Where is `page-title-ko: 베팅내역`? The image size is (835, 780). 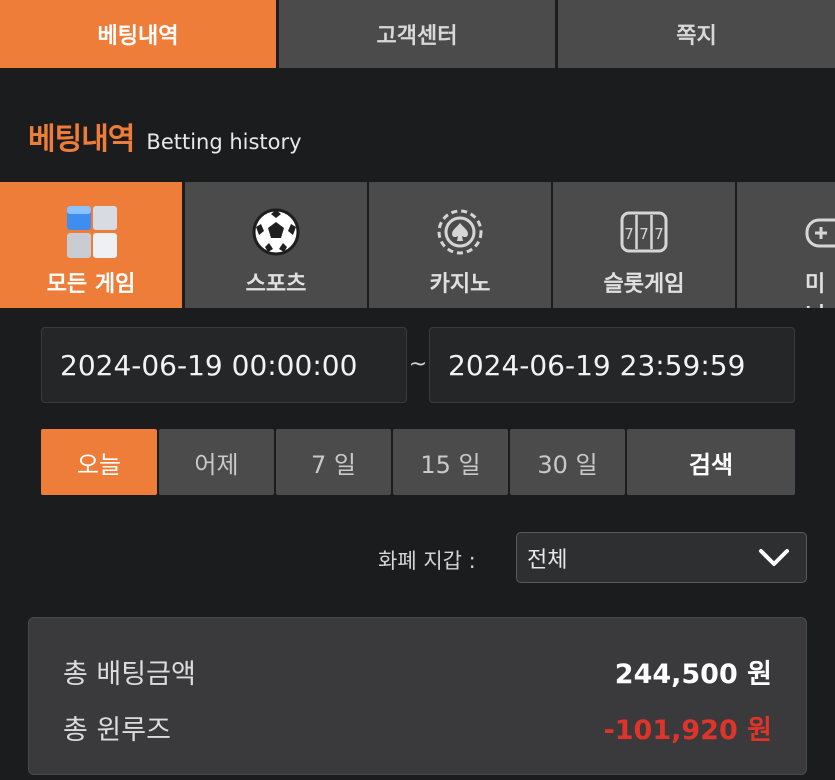
page-title-ko: 베팅내역 is located at coordinates (81, 139).